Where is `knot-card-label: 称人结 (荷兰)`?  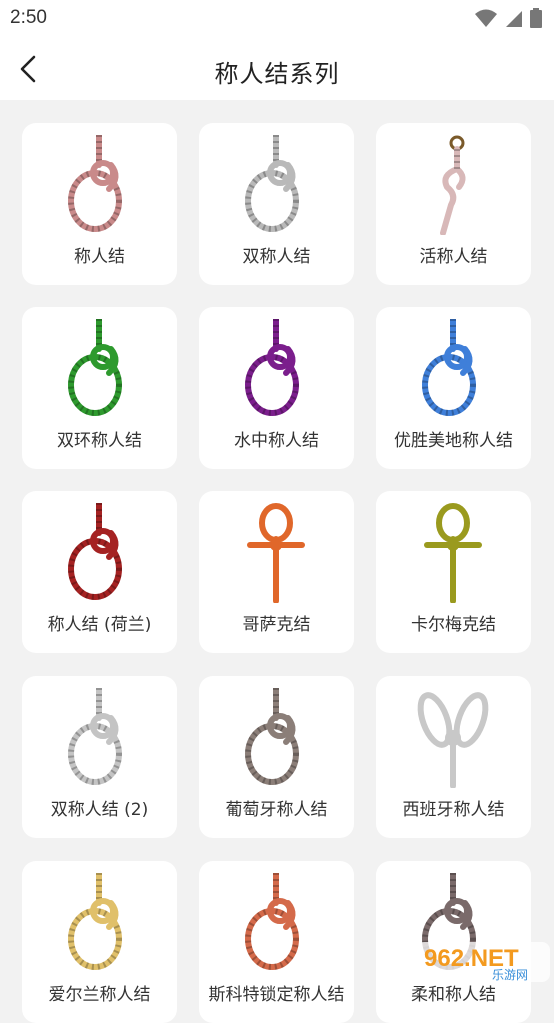 knot-card-label: 称人结 (荷兰) is located at coordinates (99, 625).